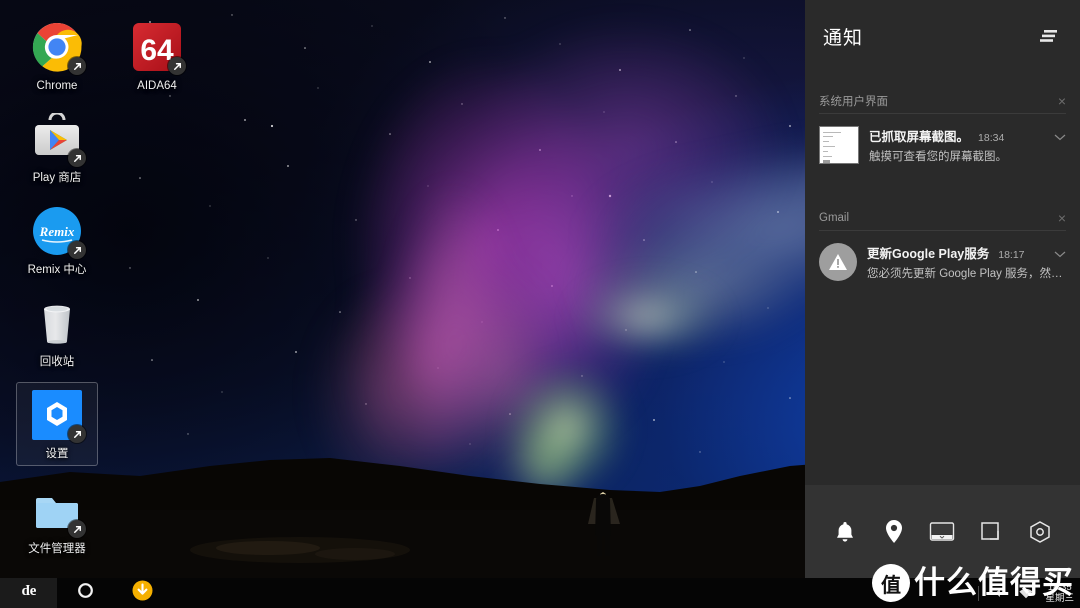 This screenshot has width=1080, height=608. I want to click on settings-hex-icon, so click(1040, 532).